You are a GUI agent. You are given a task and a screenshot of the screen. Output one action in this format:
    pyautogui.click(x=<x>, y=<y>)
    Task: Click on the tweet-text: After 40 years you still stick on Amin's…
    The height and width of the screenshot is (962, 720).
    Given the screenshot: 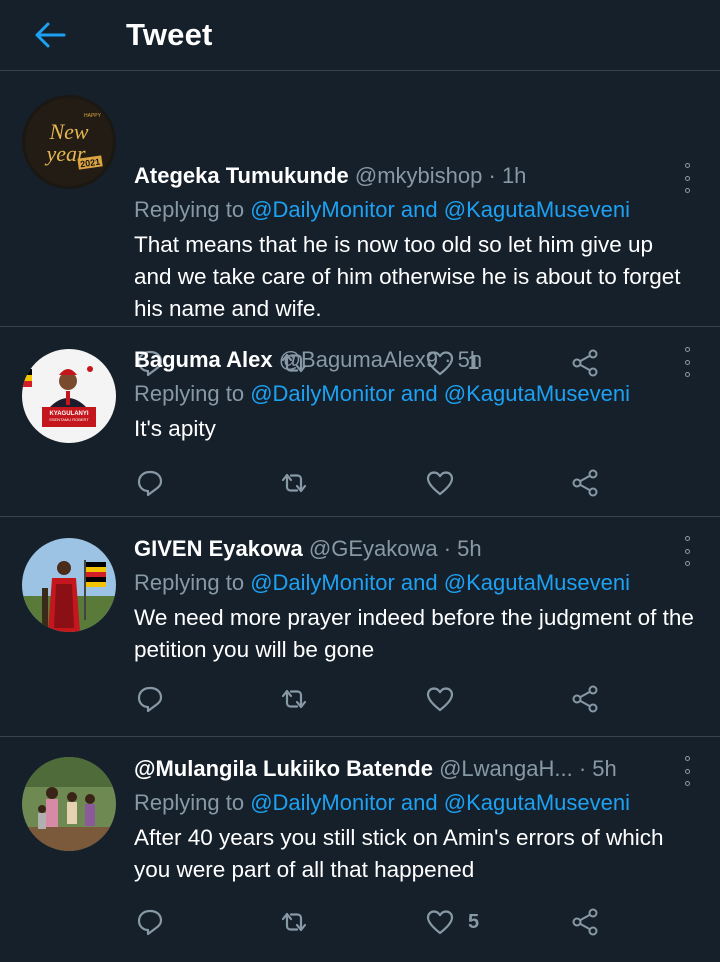 What is the action you would take?
    pyautogui.click(x=399, y=853)
    